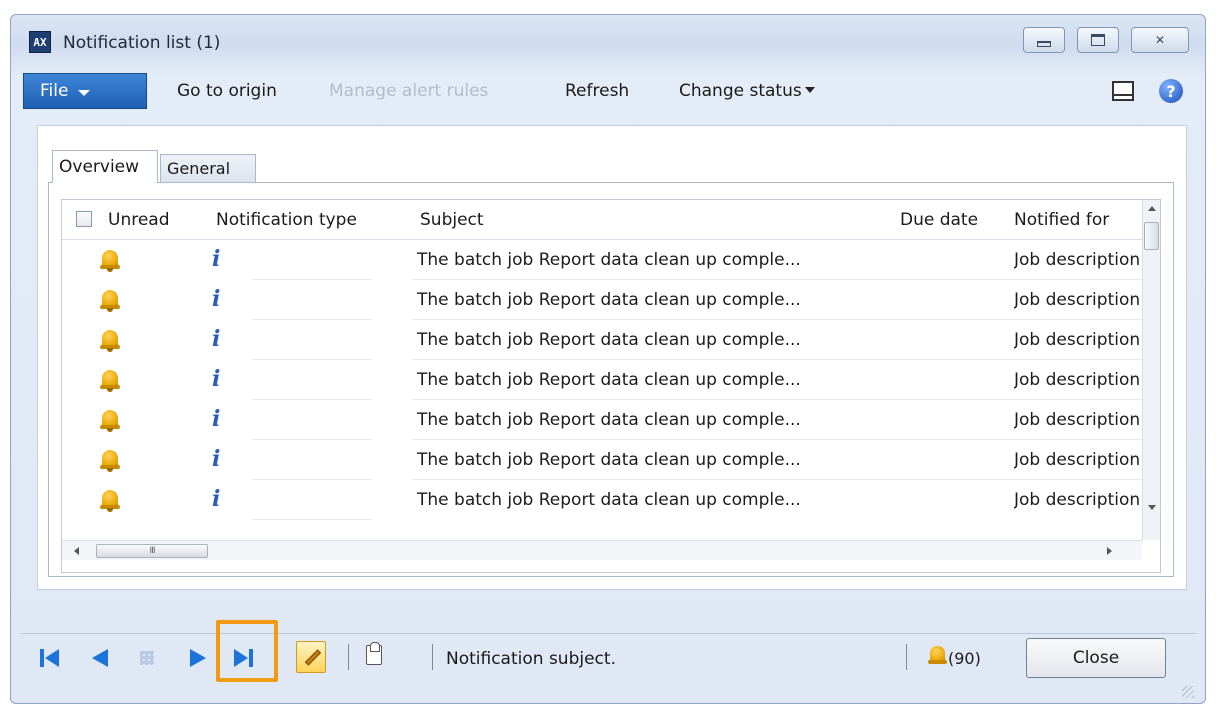 The height and width of the screenshot is (712, 1216). Describe the element at coordinates (286, 220) in the screenshot. I see `column-header-notification-type: Notification type` at that location.